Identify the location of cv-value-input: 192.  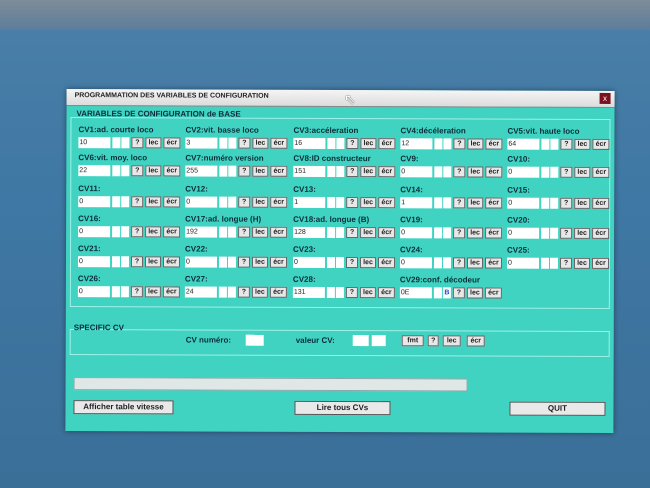
(201, 232).